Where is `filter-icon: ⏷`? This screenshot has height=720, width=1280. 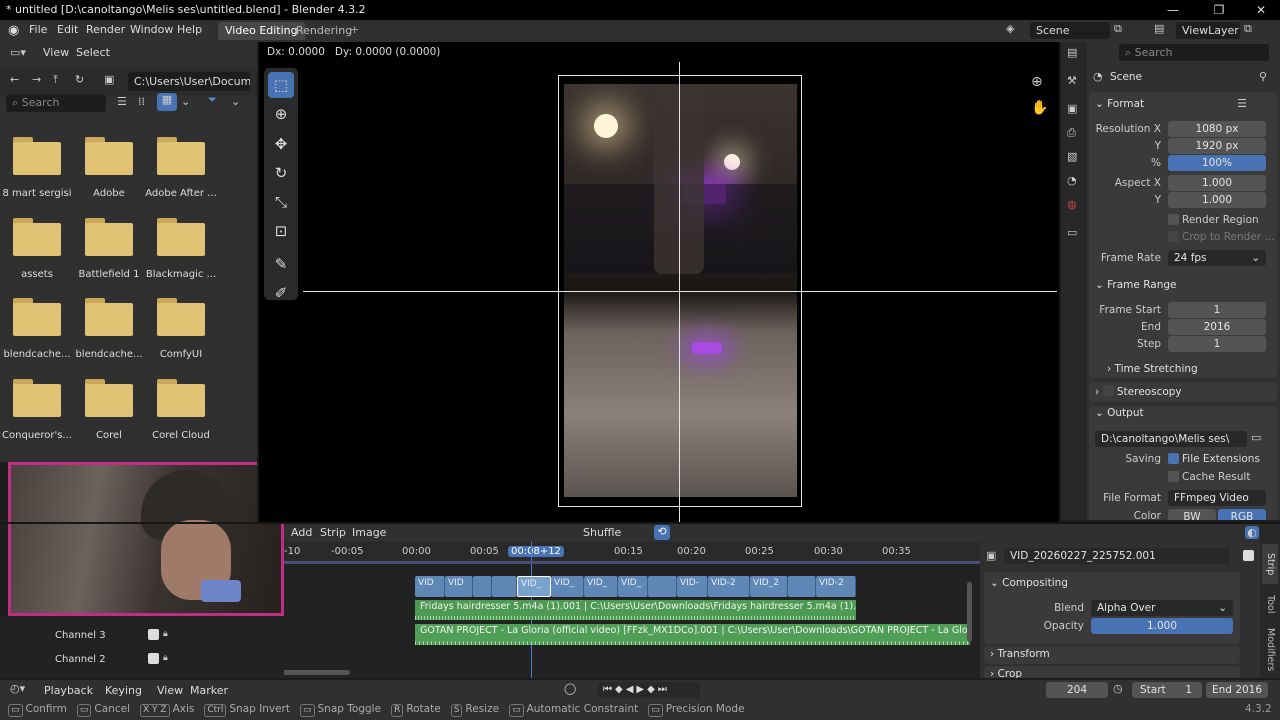
filter-icon: ⏷ is located at coordinates (212, 100).